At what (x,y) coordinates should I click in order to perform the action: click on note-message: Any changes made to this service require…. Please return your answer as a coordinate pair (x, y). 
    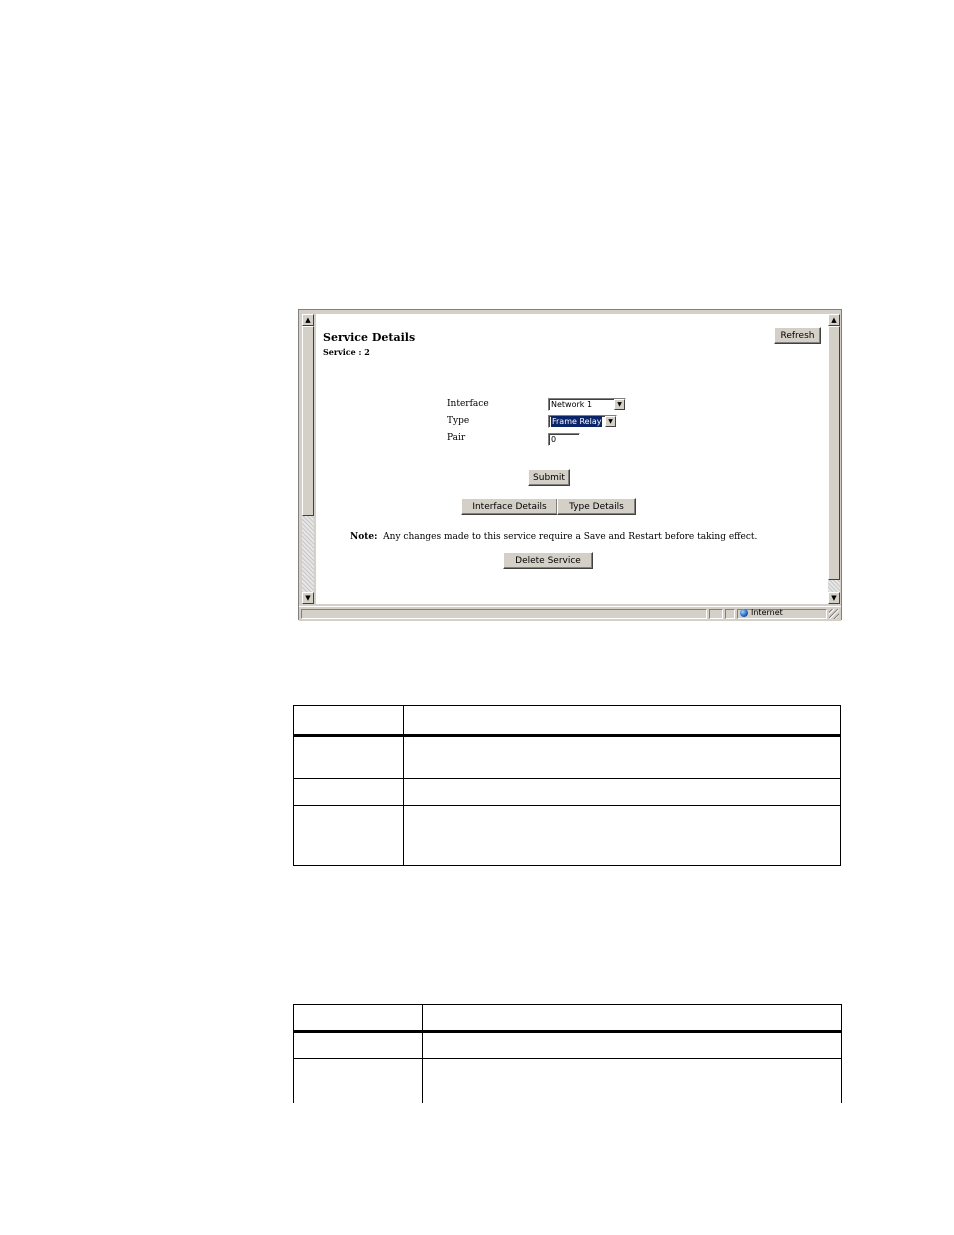
    Looking at the image, I should click on (570, 537).